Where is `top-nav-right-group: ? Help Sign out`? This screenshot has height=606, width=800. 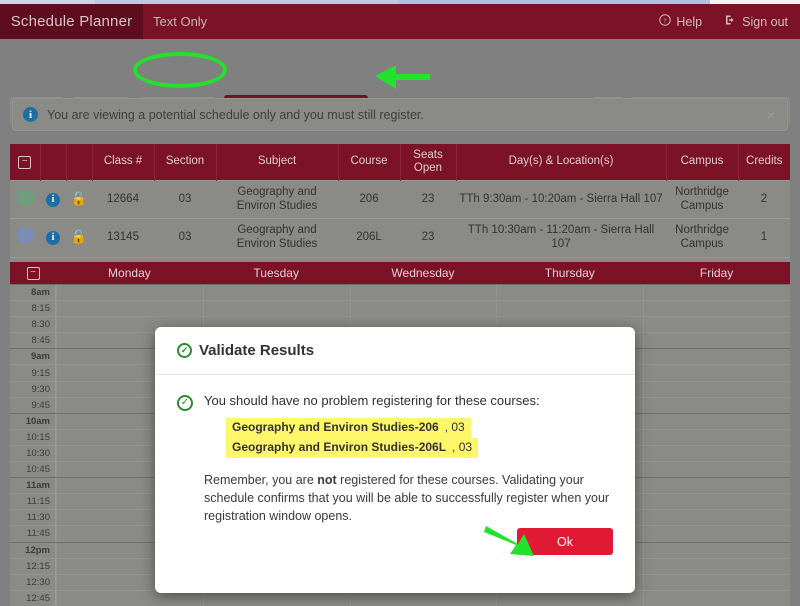 top-nav-right-group: ? Help Sign out is located at coordinates (723, 21).